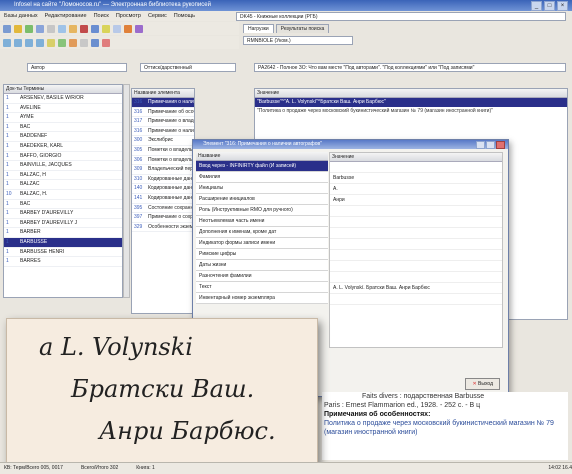 The width and height of the screenshot is (572, 474). I want to click on qualifier-select: Оттиск/дарственный, so click(188, 67).